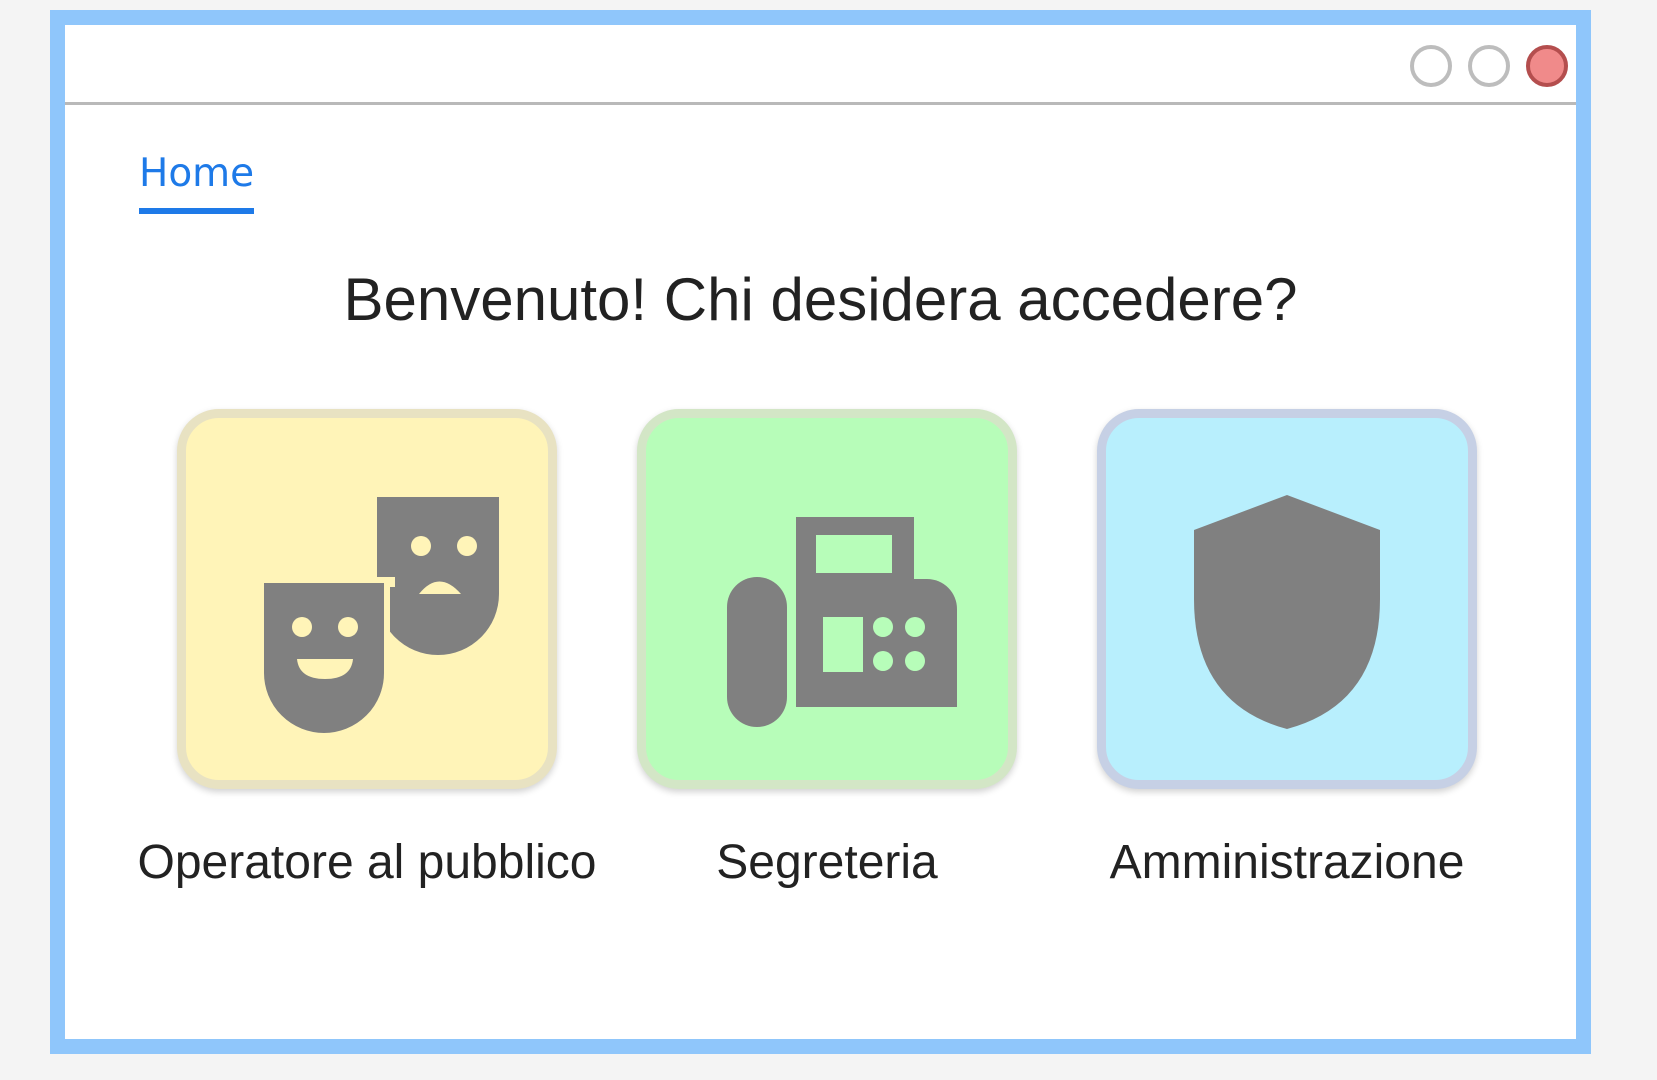 The image size is (1657, 1080). Describe the element at coordinates (1431, 66) in the screenshot. I see `minimize-button` at that location.